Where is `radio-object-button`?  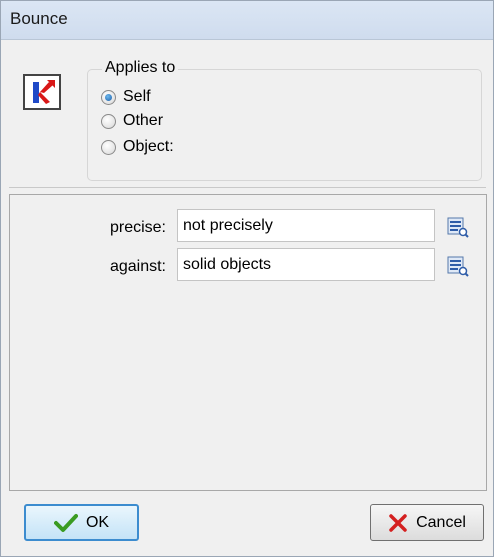 radio-object-button is located at coordinates (108, 147).